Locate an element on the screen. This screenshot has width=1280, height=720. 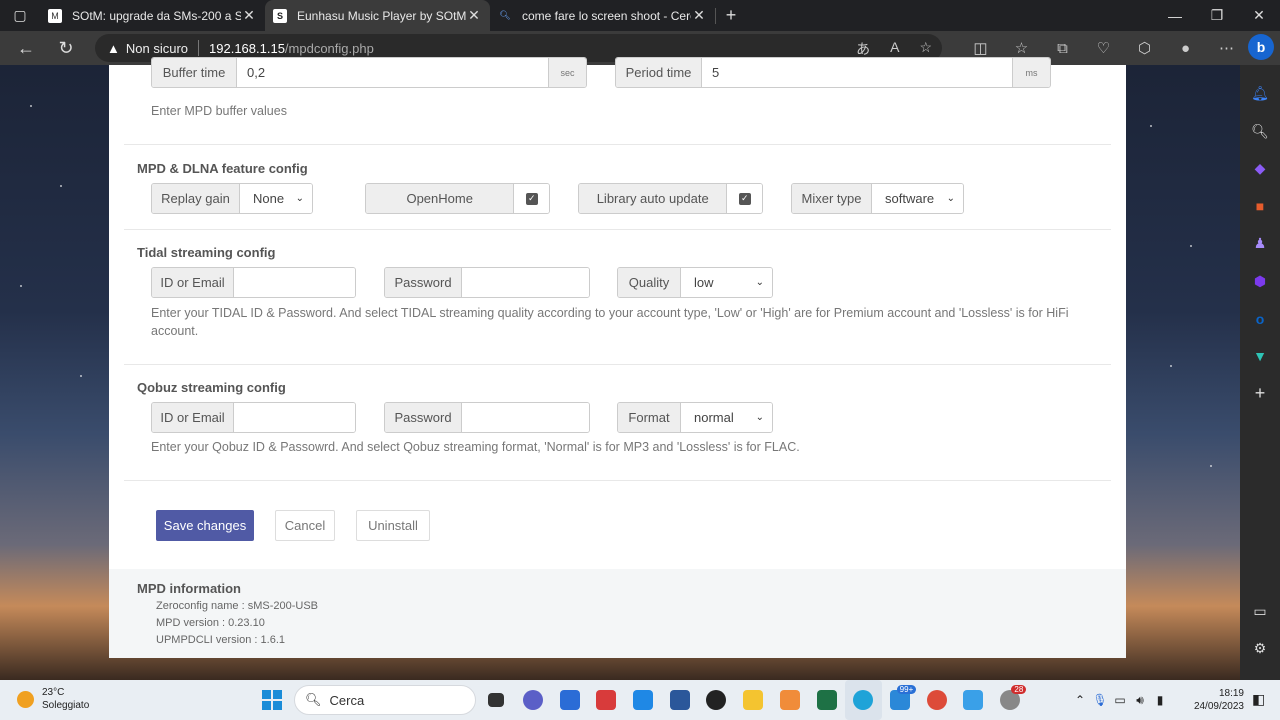
sidebar-settings-icon: ⚙ is located at coordinates (1260, 649).